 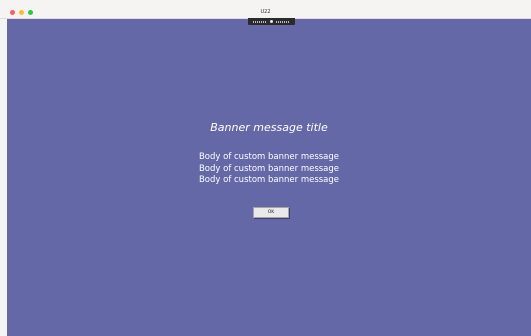 What do you see at coordinates (271, 212) in the screenshot?
I see `ok-button: OK` at bounding box center [271, 212].